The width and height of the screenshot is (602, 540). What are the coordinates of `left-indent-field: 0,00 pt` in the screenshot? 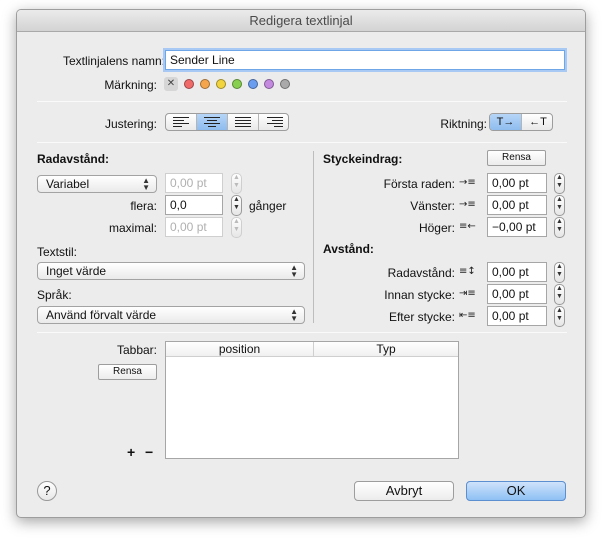 It's located at (517, 205).